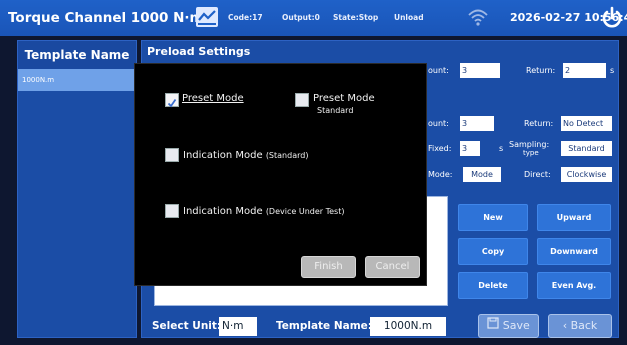  What do you see at coordinates (263, 211) in the screenshot?
I see `indication-mode-dut-option: Indication Mode (Device Under Test)` at bounding box center [263, 211].